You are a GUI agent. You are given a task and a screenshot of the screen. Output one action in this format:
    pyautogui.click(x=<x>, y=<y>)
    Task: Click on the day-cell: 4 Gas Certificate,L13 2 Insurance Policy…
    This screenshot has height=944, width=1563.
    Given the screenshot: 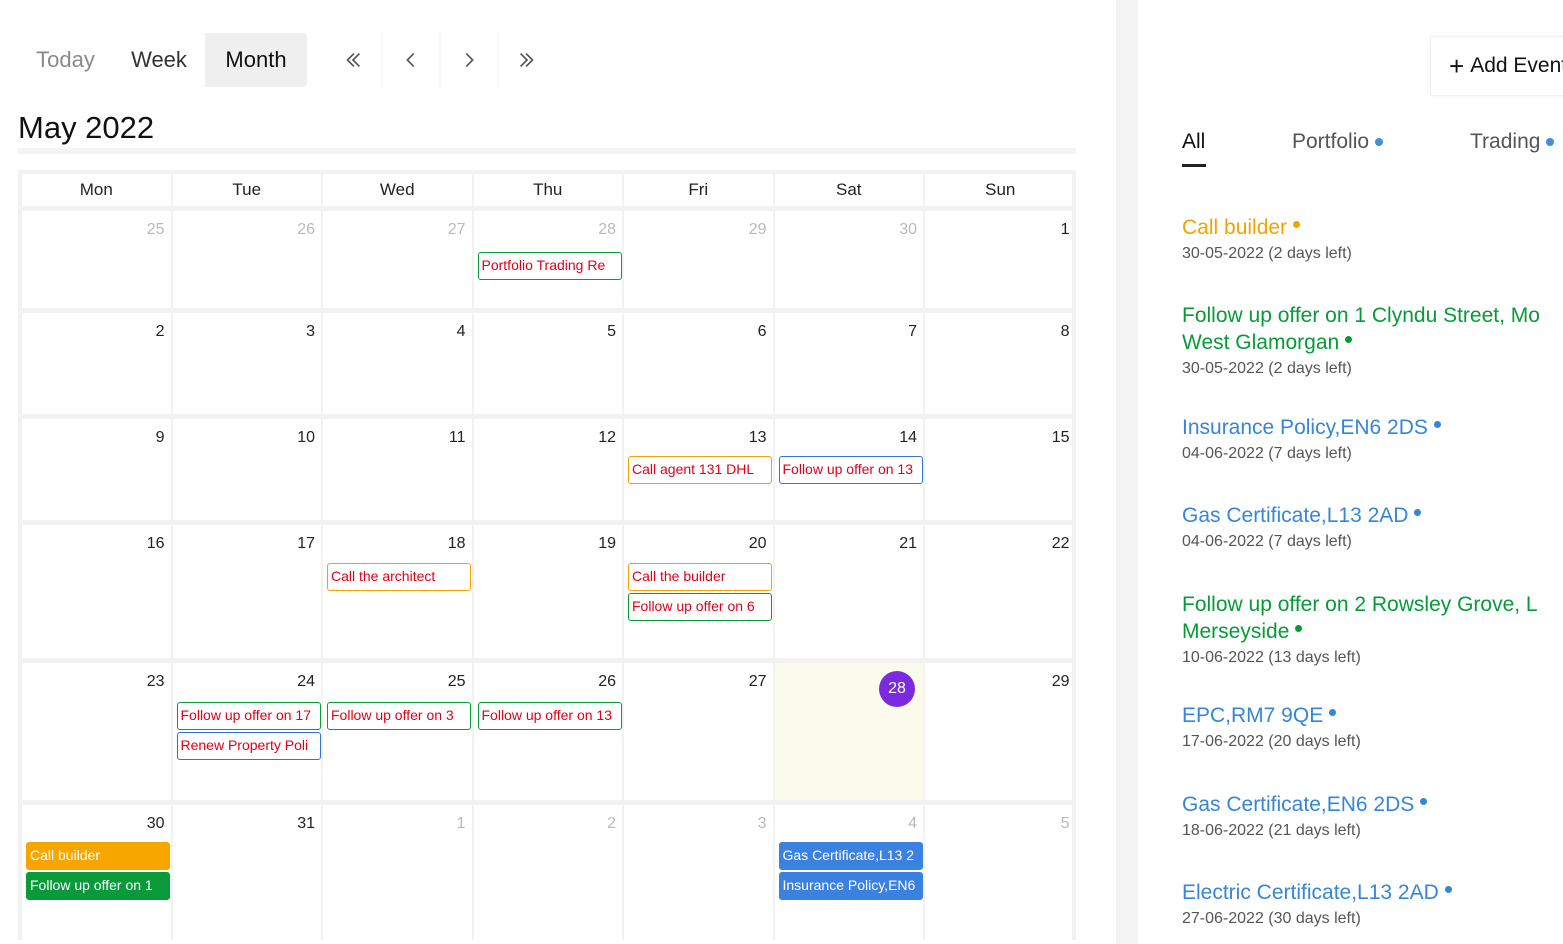 What is the action you would take?
    pyautogui.click(x=850, y=872)
    